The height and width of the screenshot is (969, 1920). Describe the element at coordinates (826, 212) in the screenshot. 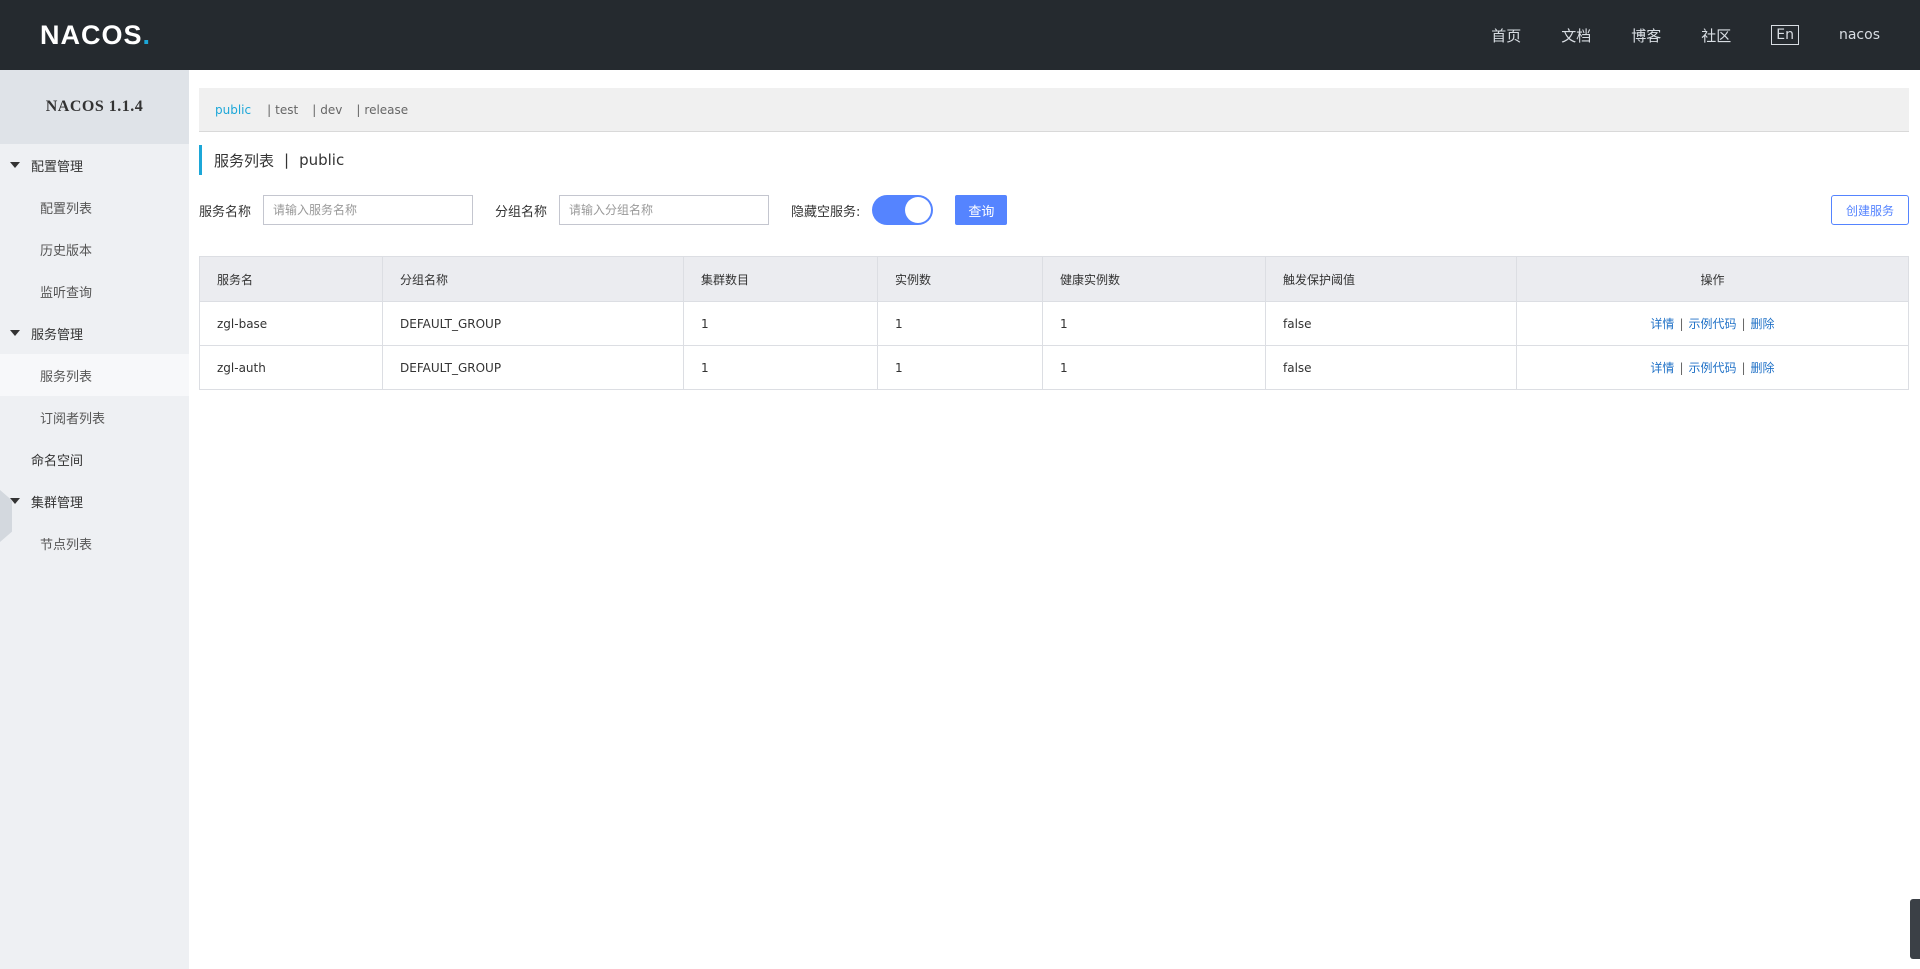

I see `hide-empty-label: 隐藏空服务:` at that location.